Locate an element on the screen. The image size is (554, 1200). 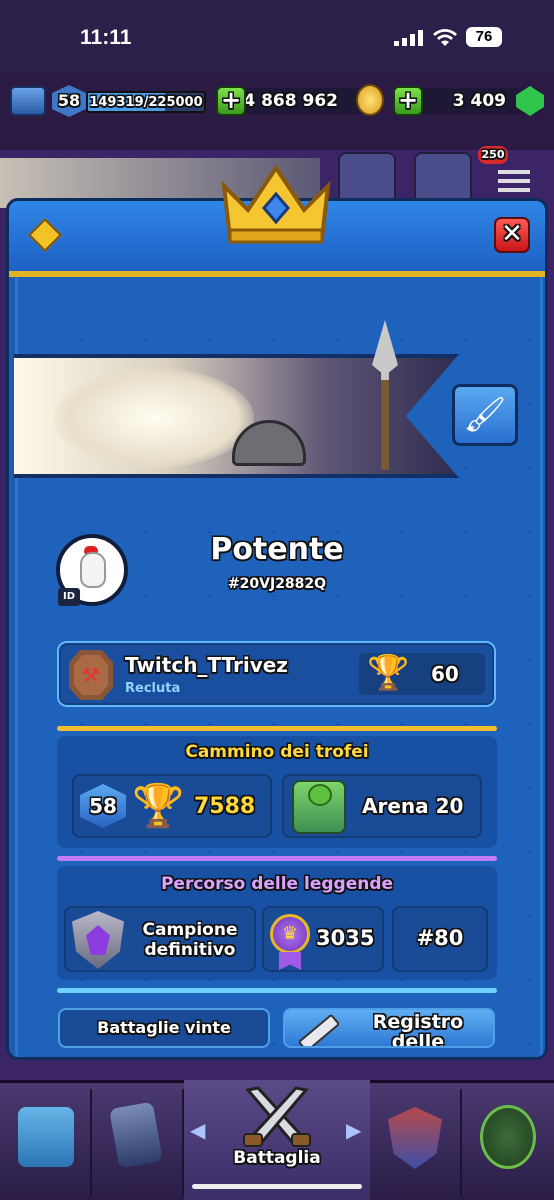
battles-won-card: Battaglie vinte is located at coordinates (164, 1028).